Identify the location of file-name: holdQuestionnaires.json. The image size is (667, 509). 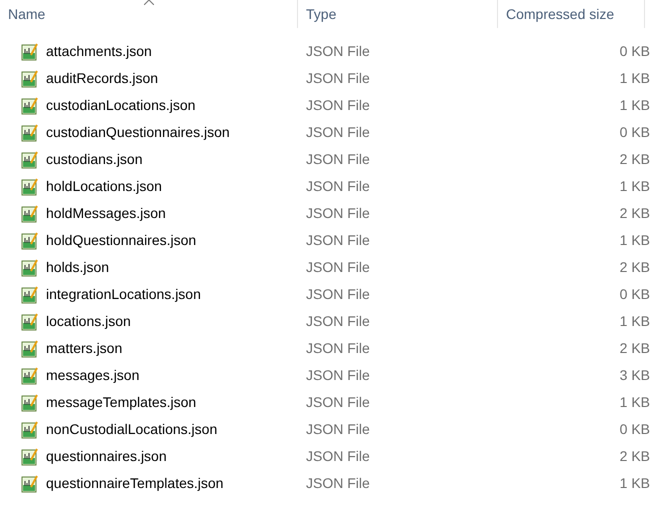
(149, 240).